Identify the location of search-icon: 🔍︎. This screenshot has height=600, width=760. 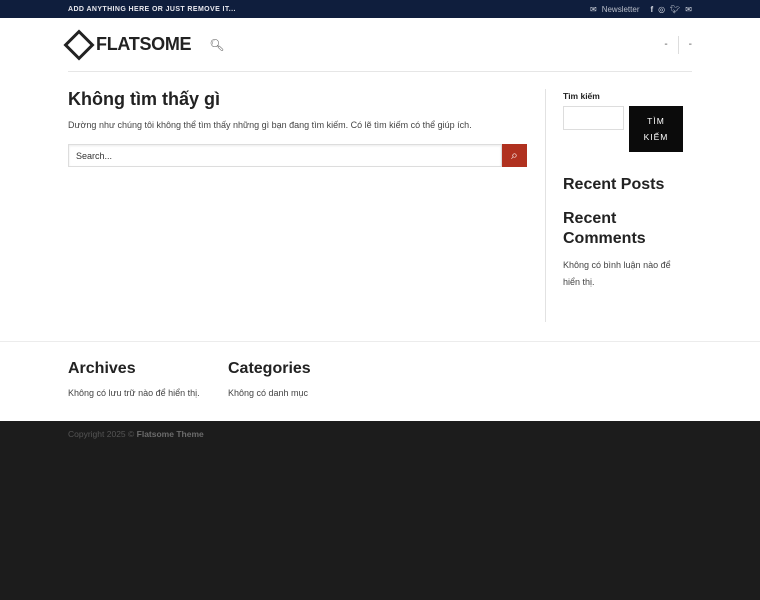
(216, 45).